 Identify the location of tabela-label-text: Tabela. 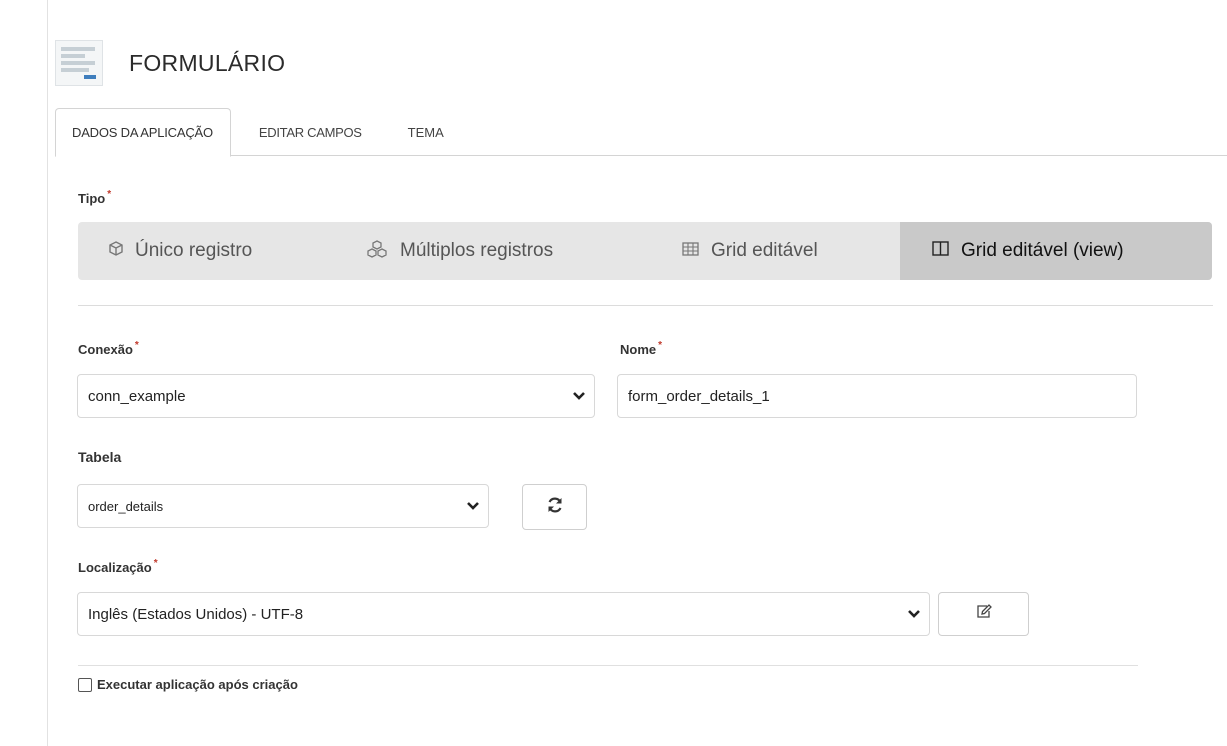
(100, 457).